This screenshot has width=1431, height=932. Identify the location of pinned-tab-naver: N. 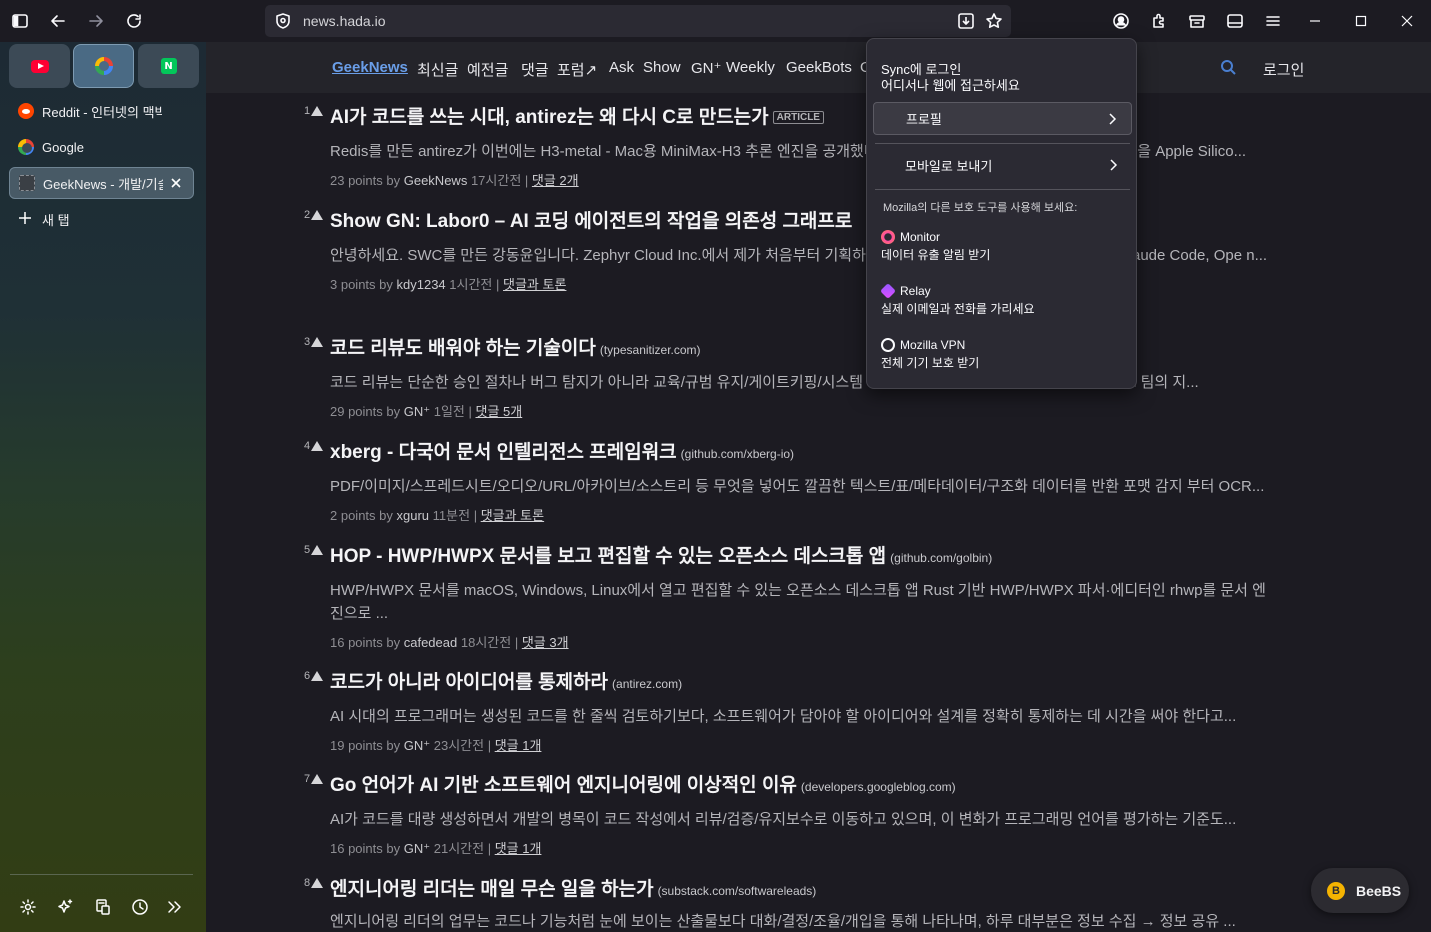
(168, 66).